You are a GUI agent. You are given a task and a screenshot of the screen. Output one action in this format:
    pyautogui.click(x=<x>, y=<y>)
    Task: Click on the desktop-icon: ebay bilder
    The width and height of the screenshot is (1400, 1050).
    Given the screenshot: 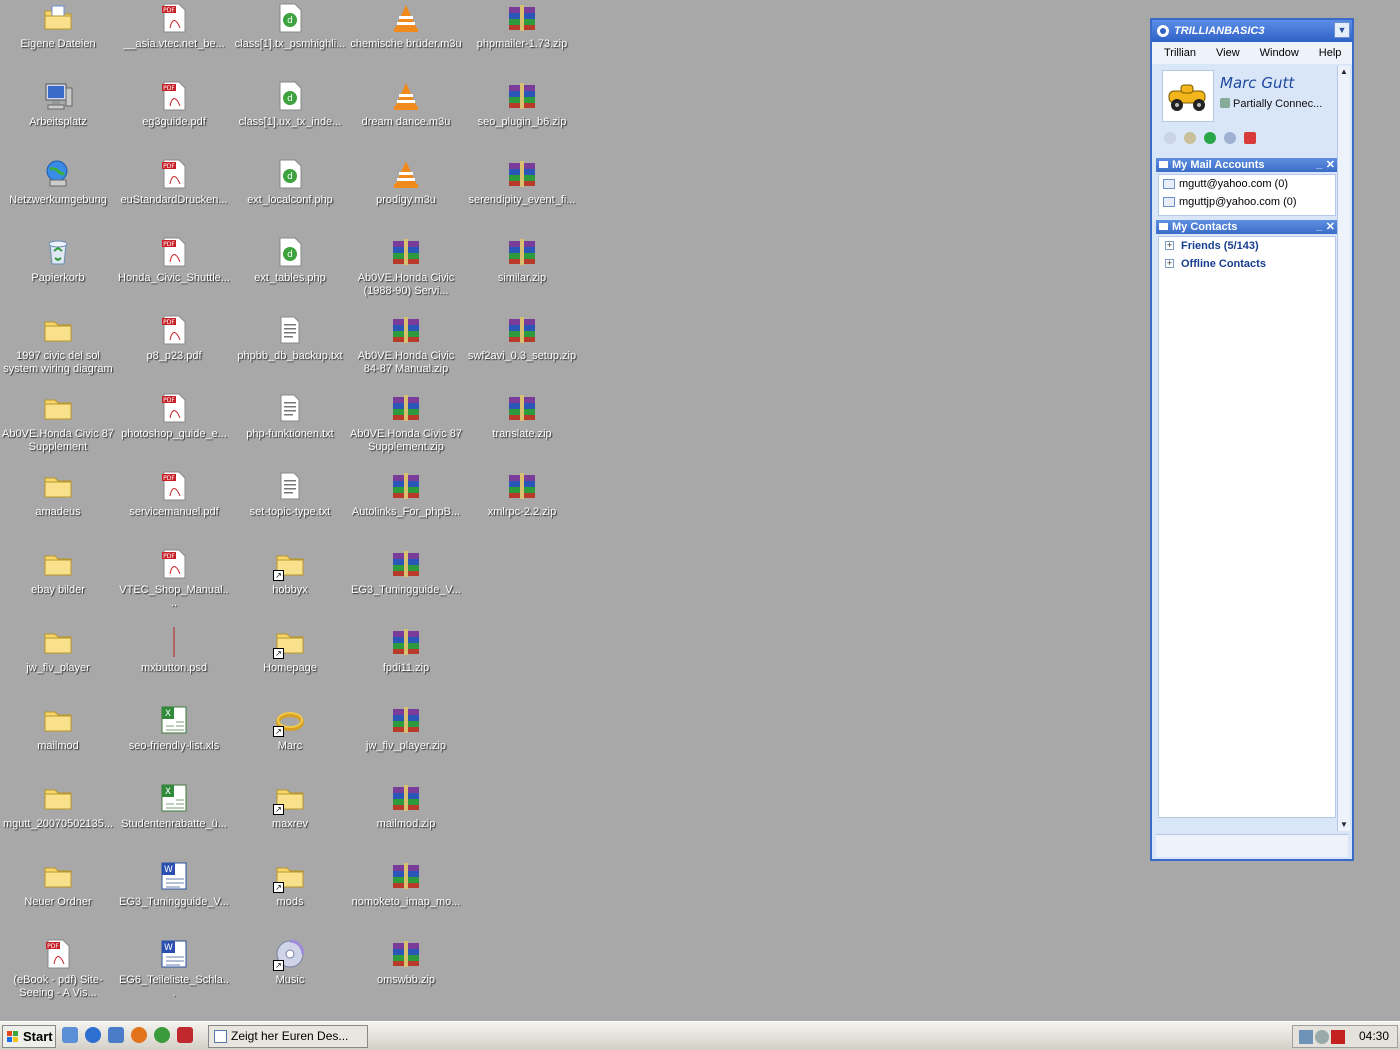 What is the action you would take?
    pyautogui.click(x=58, y=585)
    